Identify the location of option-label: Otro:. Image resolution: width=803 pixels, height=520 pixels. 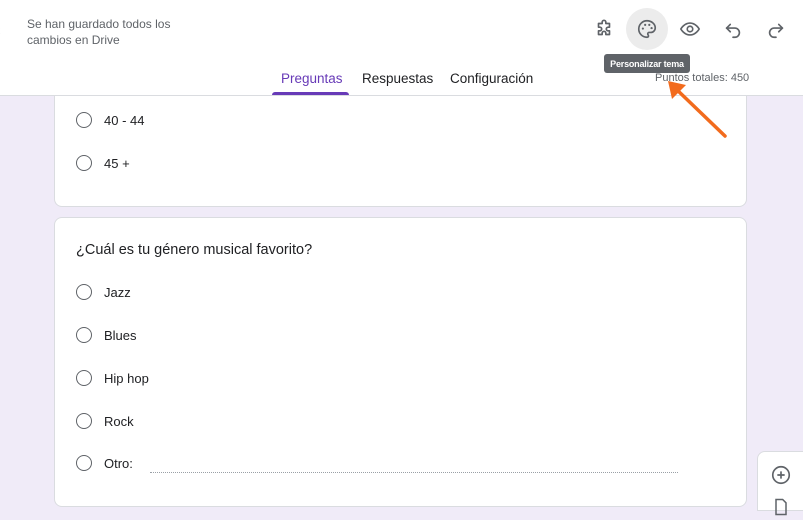
(118, 463).